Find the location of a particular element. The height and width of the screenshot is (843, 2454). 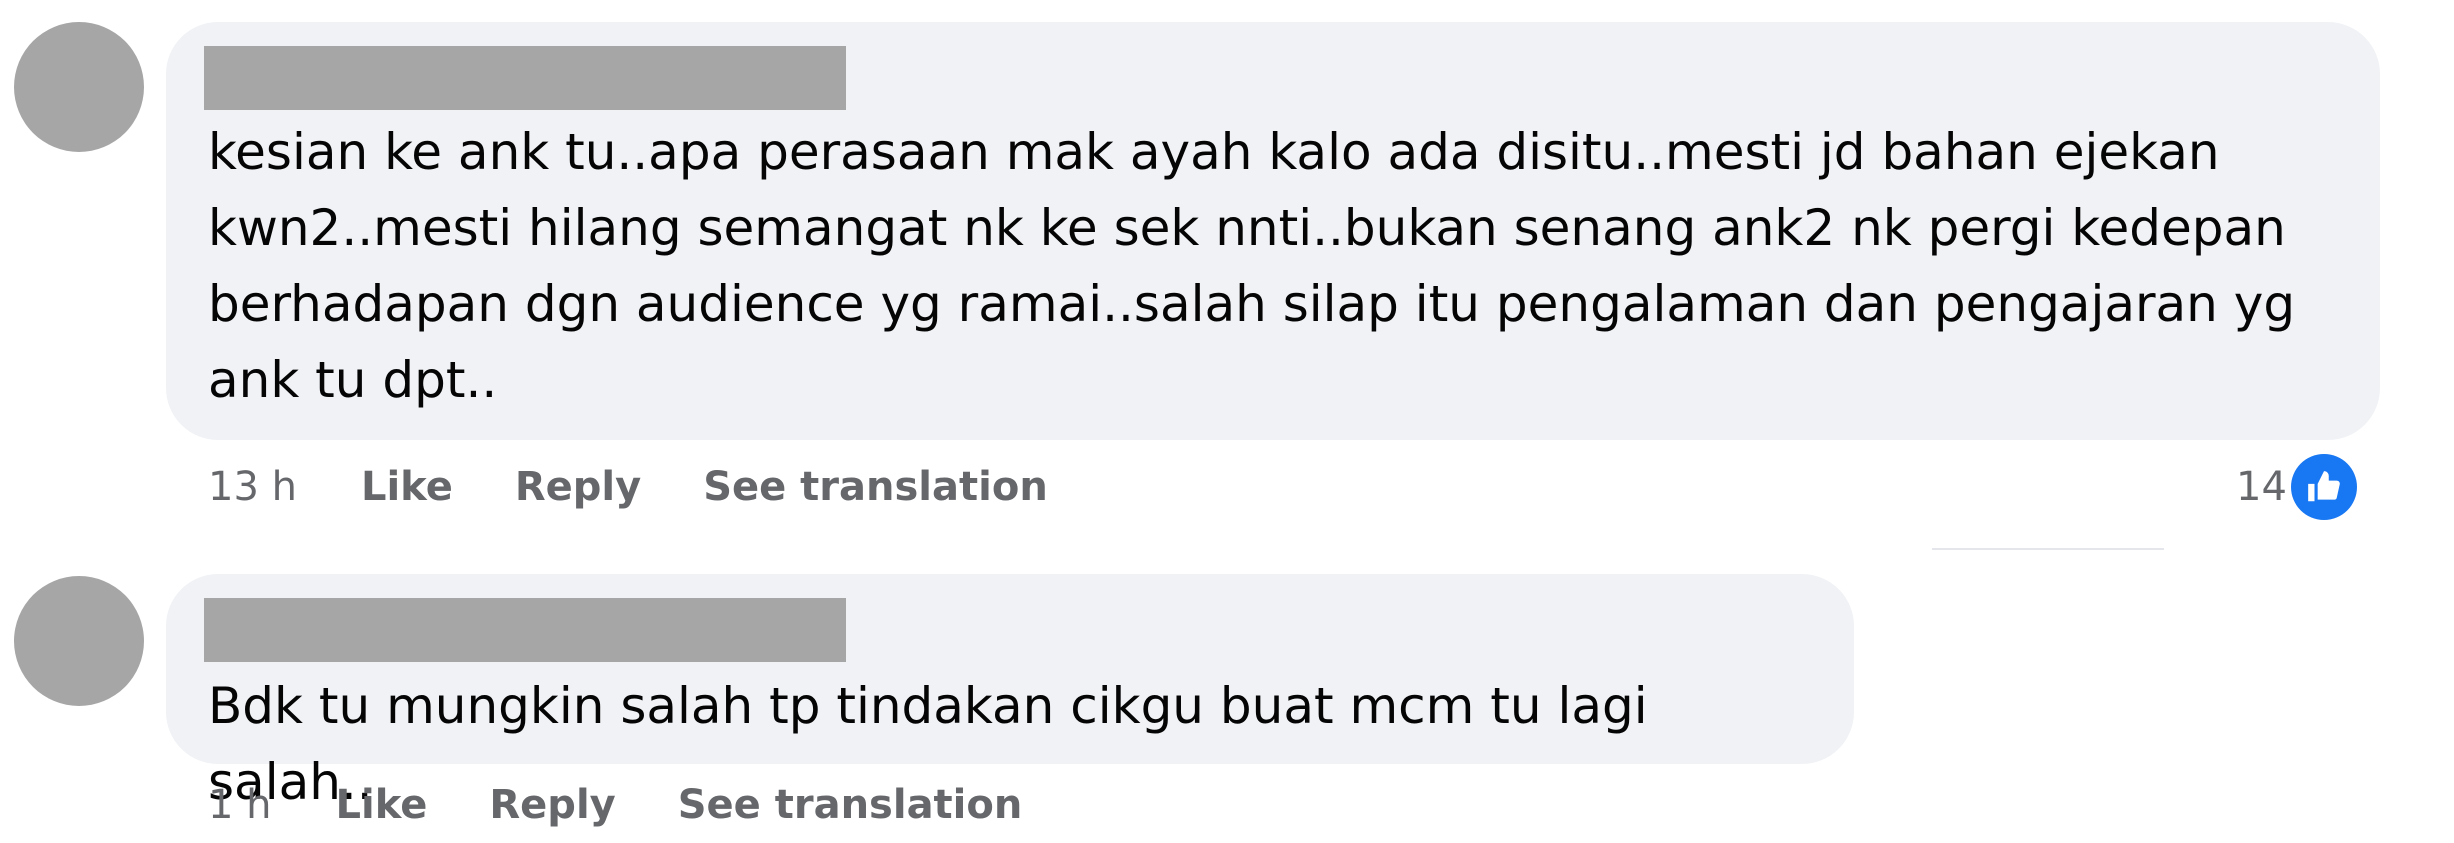

like-reaction-icon is located at coordinates (2323, 487).